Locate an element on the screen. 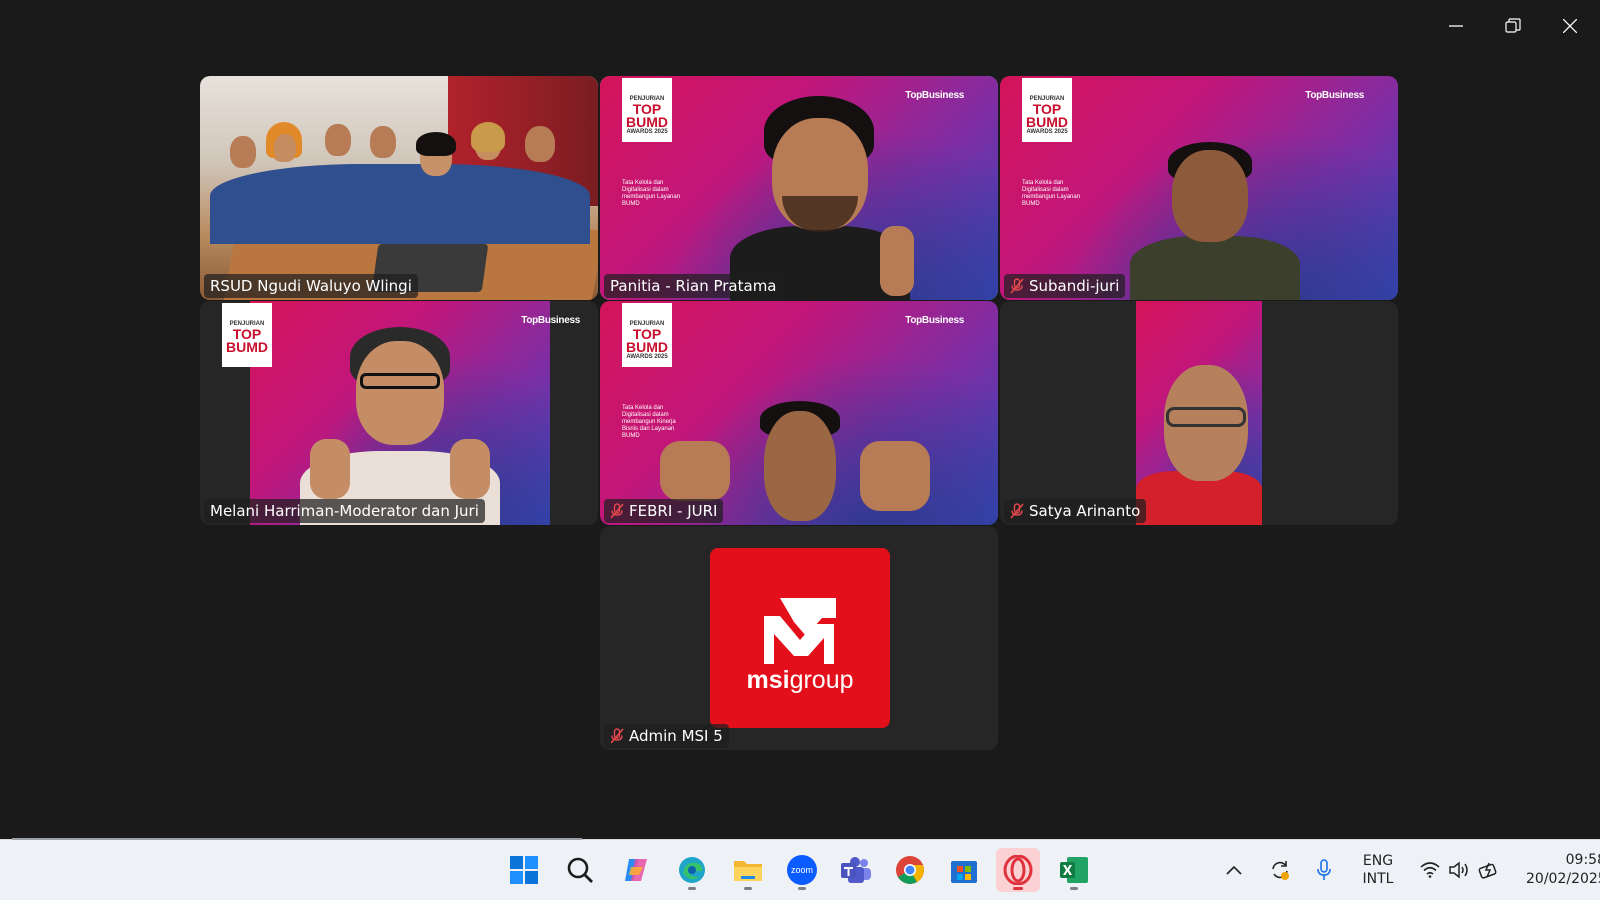 The height and width of the screenshot is (900, 1600). copilot-icon is located at coordinates (636, 870).